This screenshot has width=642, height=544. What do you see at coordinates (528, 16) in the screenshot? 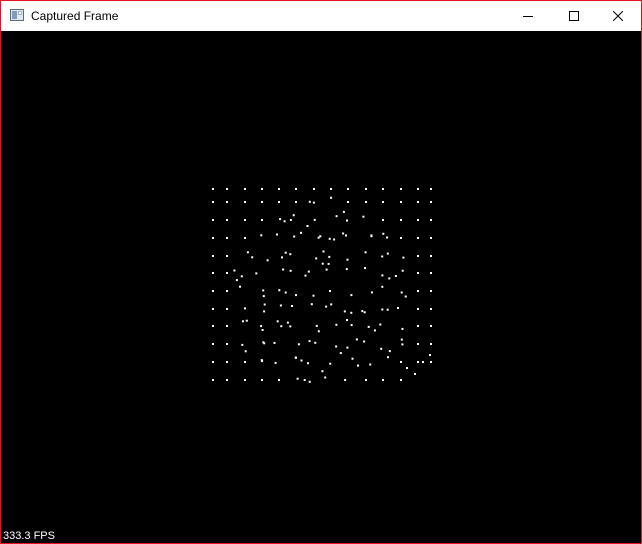
I see `minimize-button` at bounding box center [528, 16].